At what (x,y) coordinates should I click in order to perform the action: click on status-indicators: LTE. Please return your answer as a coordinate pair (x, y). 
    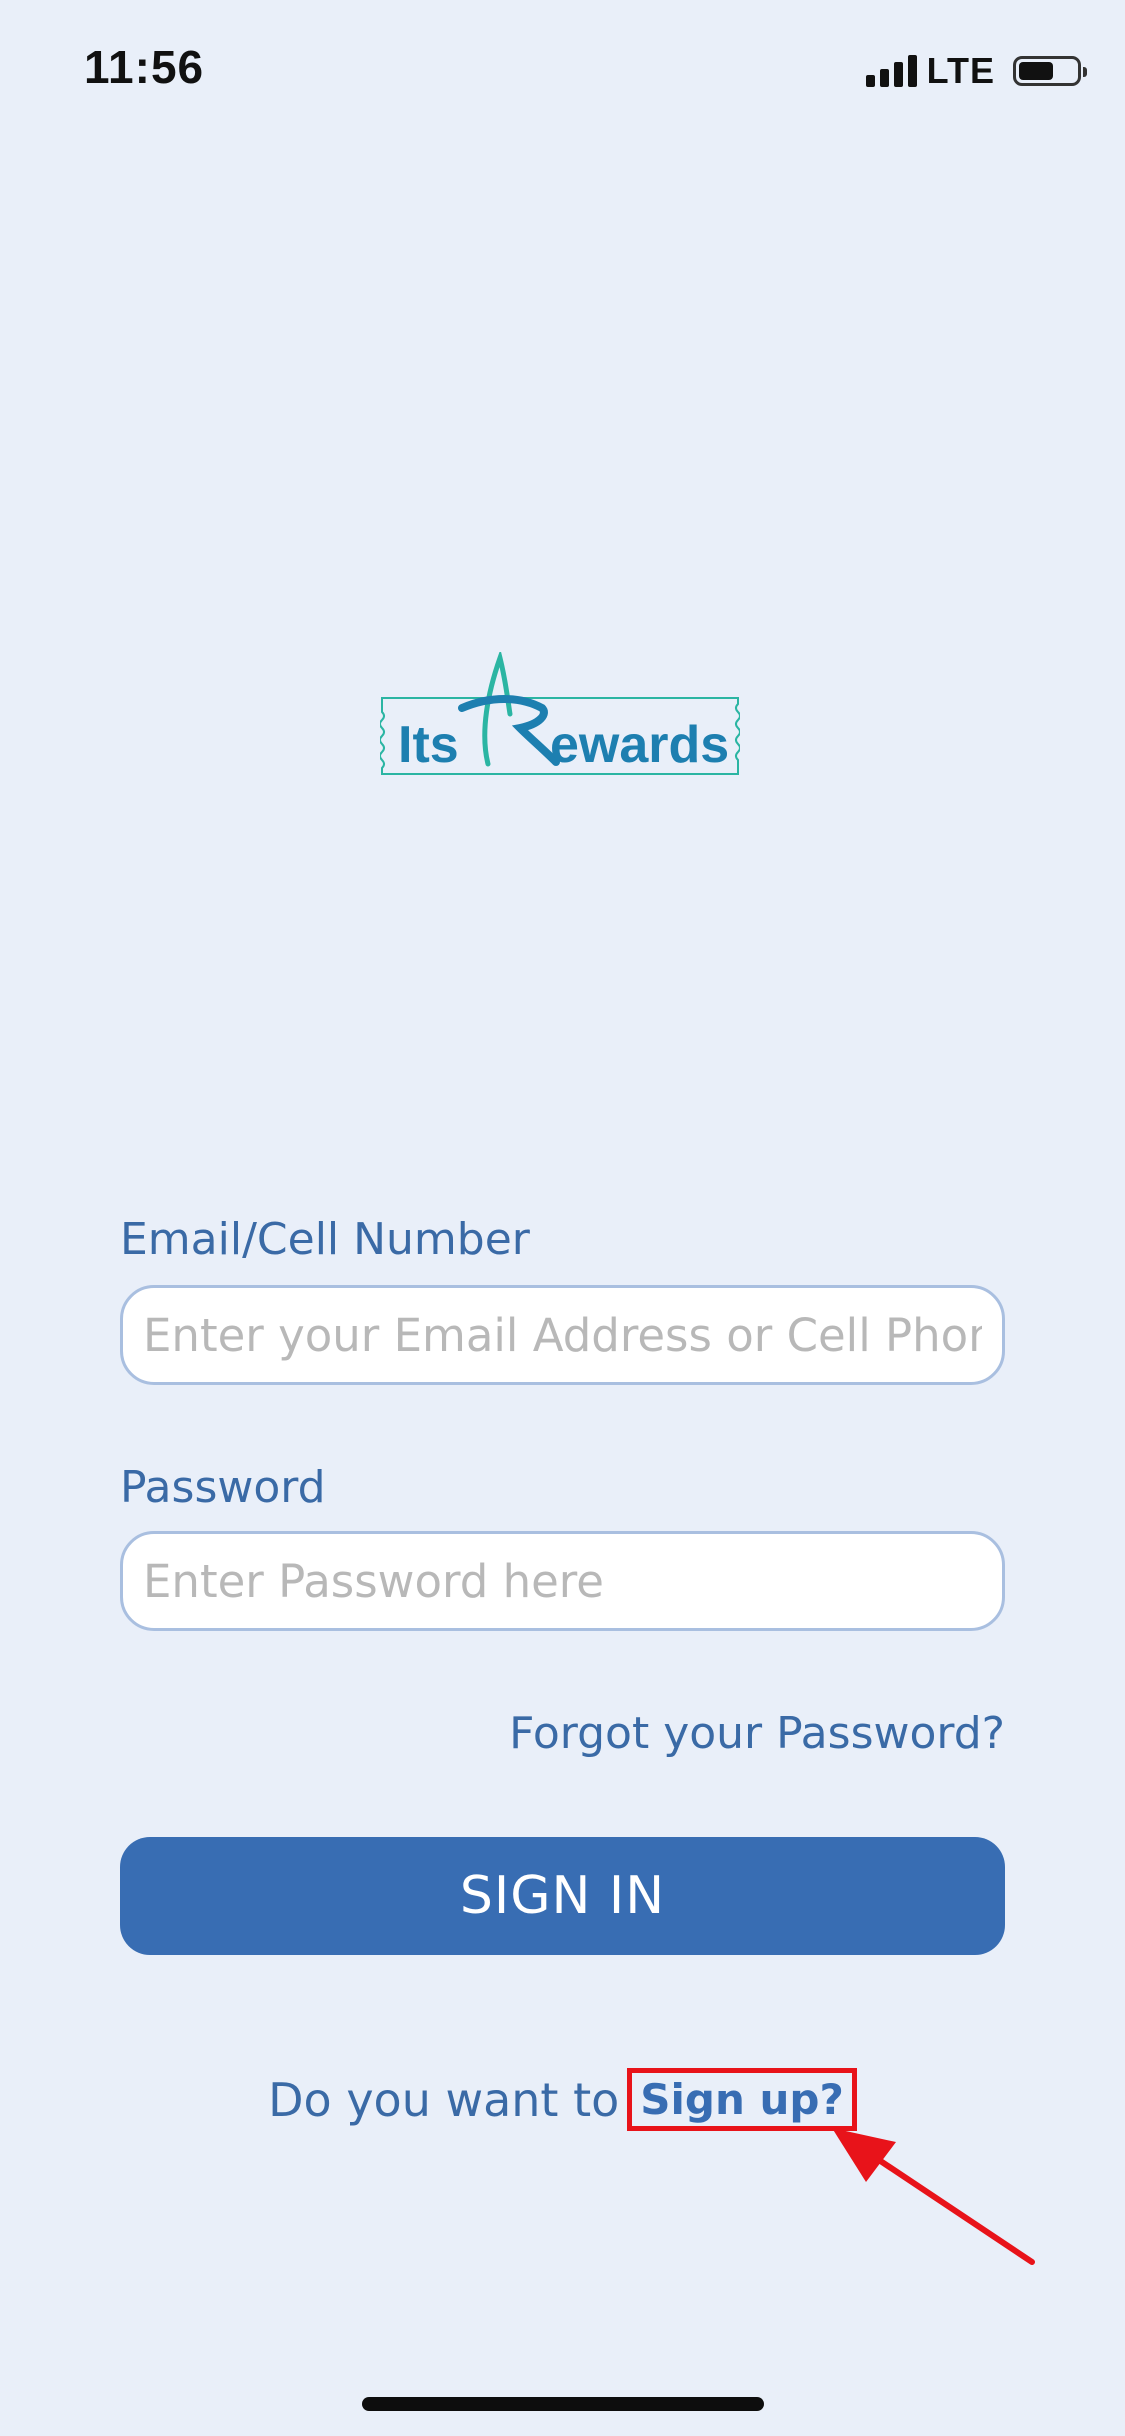
    Looking at the image, I should click on (976, 71).